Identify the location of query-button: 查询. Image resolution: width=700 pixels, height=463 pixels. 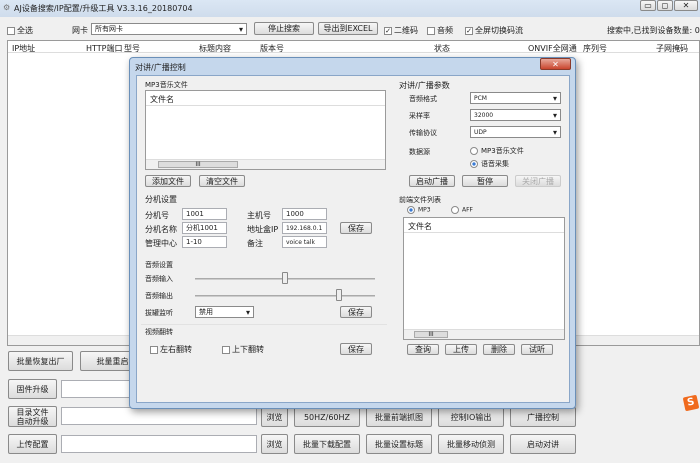
(423, 349).